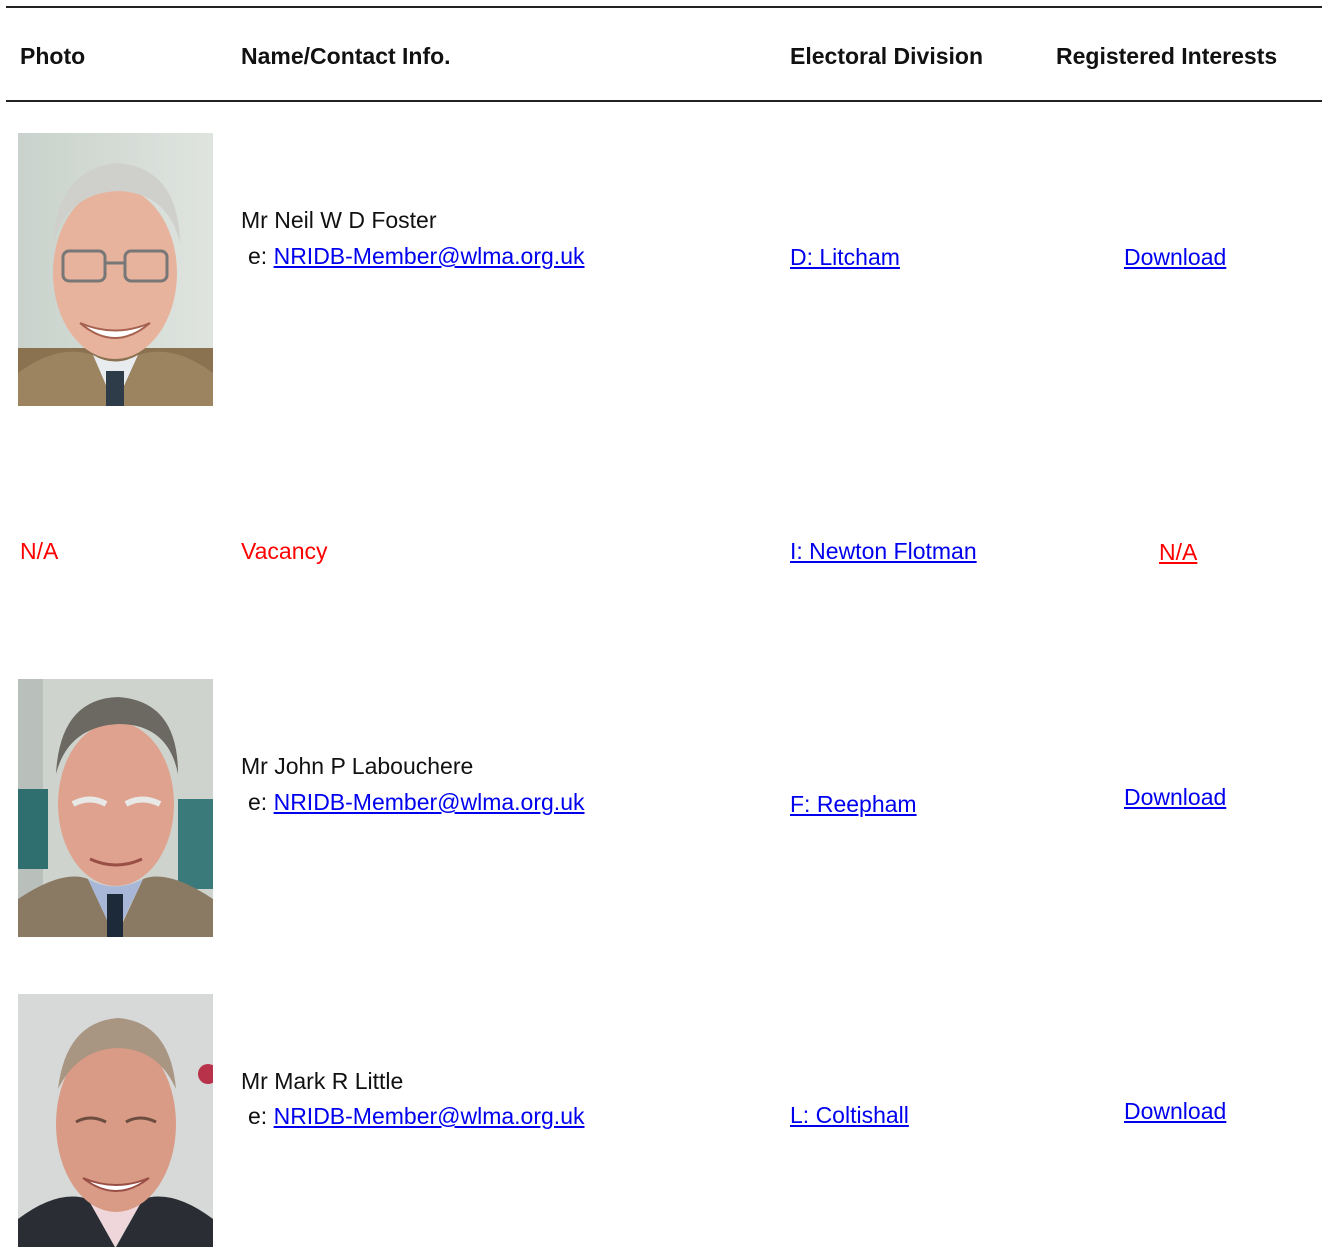 This screenshot has height=1247, width=1322. What do you see at coordinates (284, 551) in the screenshot?
I see `vacancy-name: Vacancy` at bounding box center [284, 551].